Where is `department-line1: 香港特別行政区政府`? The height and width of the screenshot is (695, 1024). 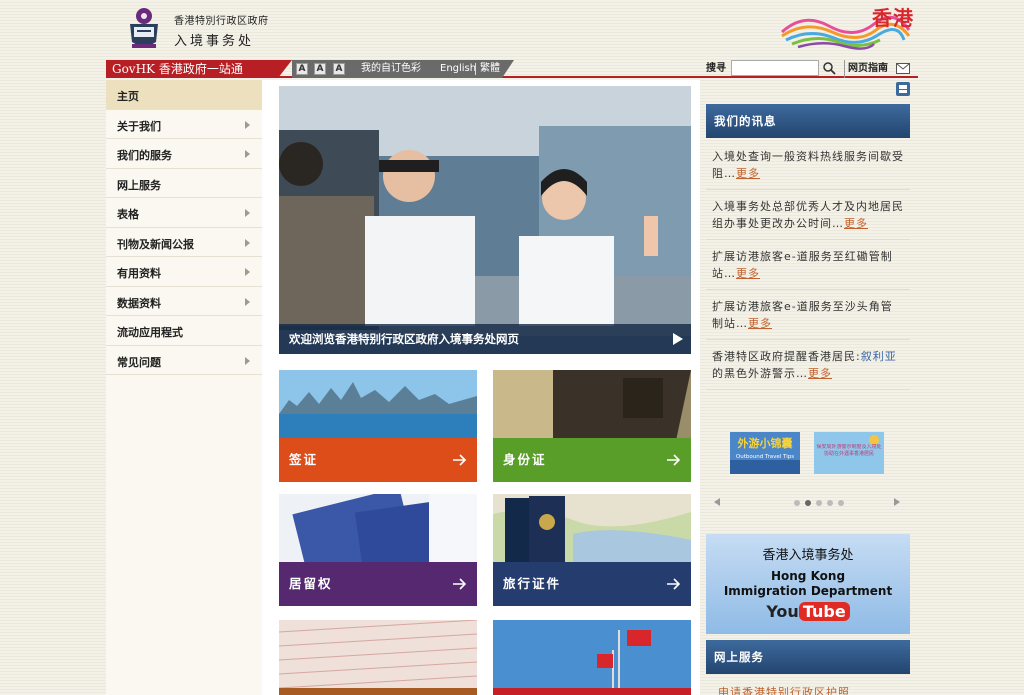 department-line1: 香港特別行政区政府 is located at coordinates (221, 21).